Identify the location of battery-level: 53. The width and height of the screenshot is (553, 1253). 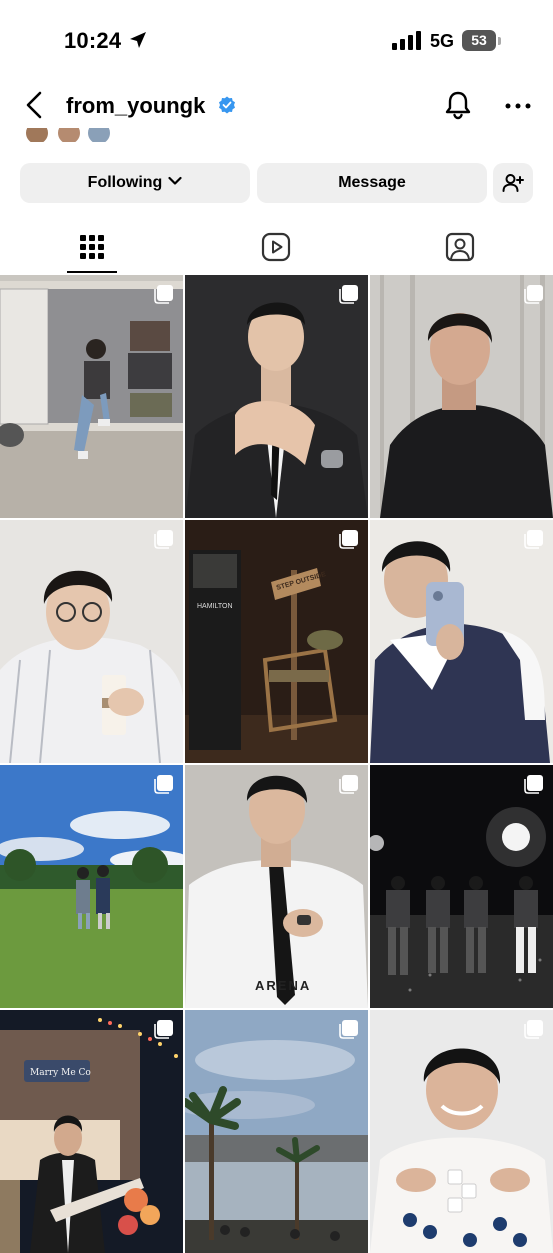
(479, 40).